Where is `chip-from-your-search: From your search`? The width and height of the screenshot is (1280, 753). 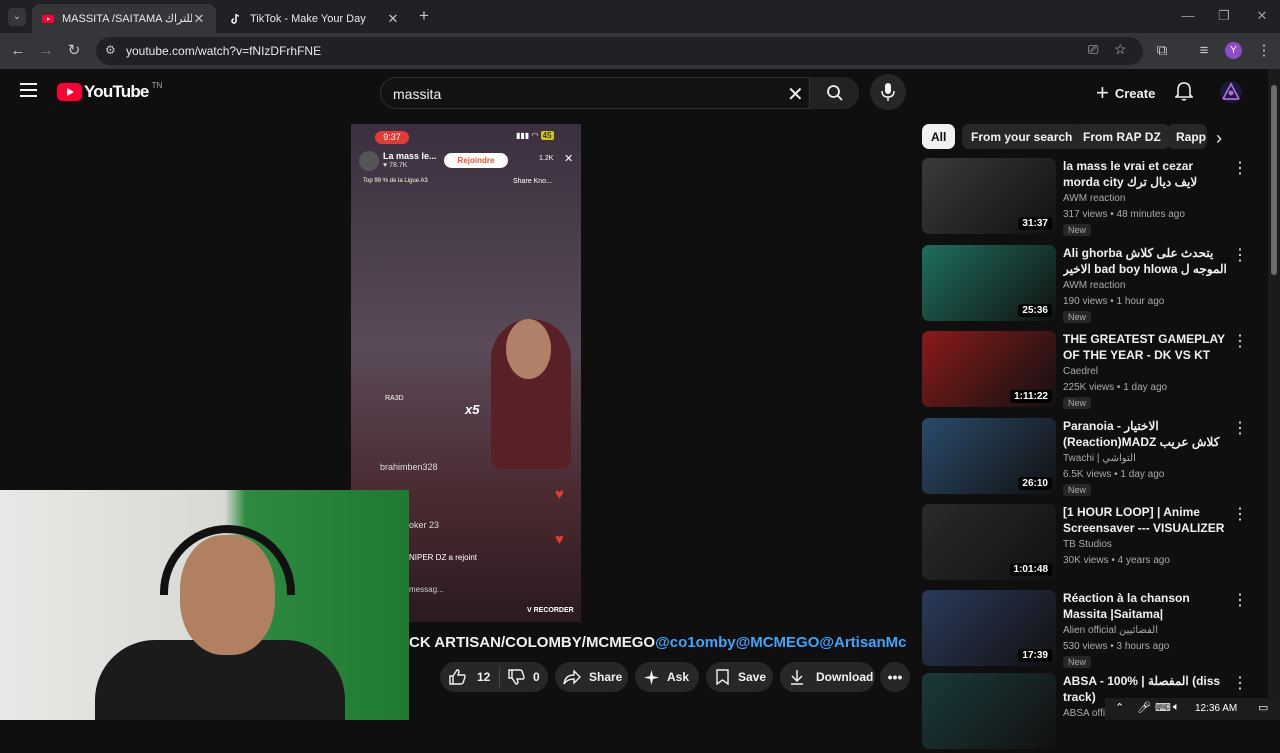 chip-from-your-search: From your search is located at coordinates (1022, 136).